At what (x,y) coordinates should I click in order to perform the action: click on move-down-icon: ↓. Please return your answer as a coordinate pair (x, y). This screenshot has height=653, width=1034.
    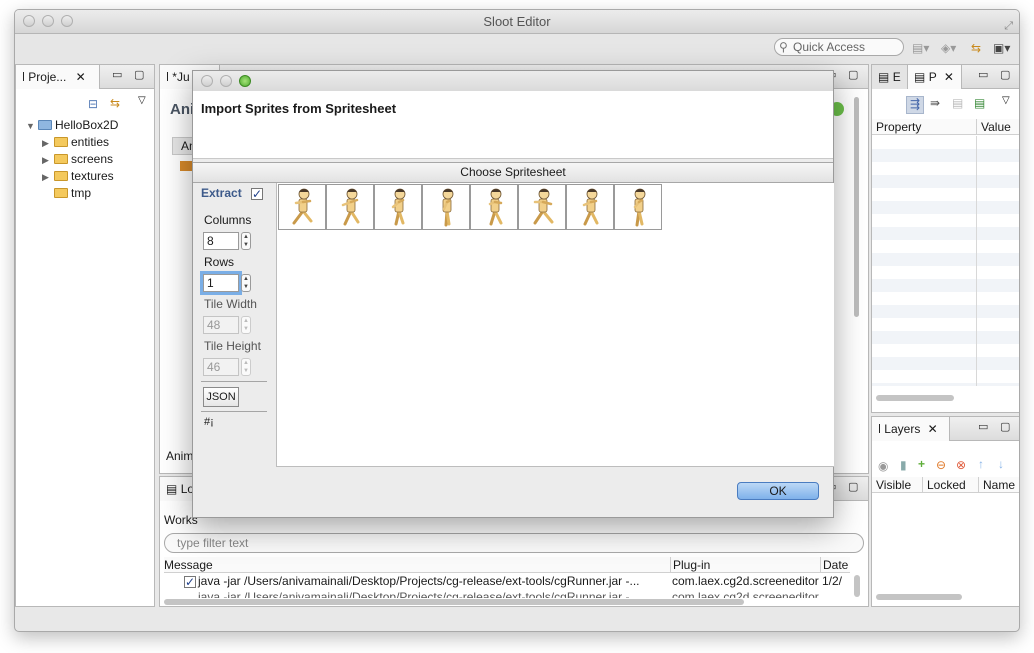
    Looking at the image, I should click on (1001, 464).